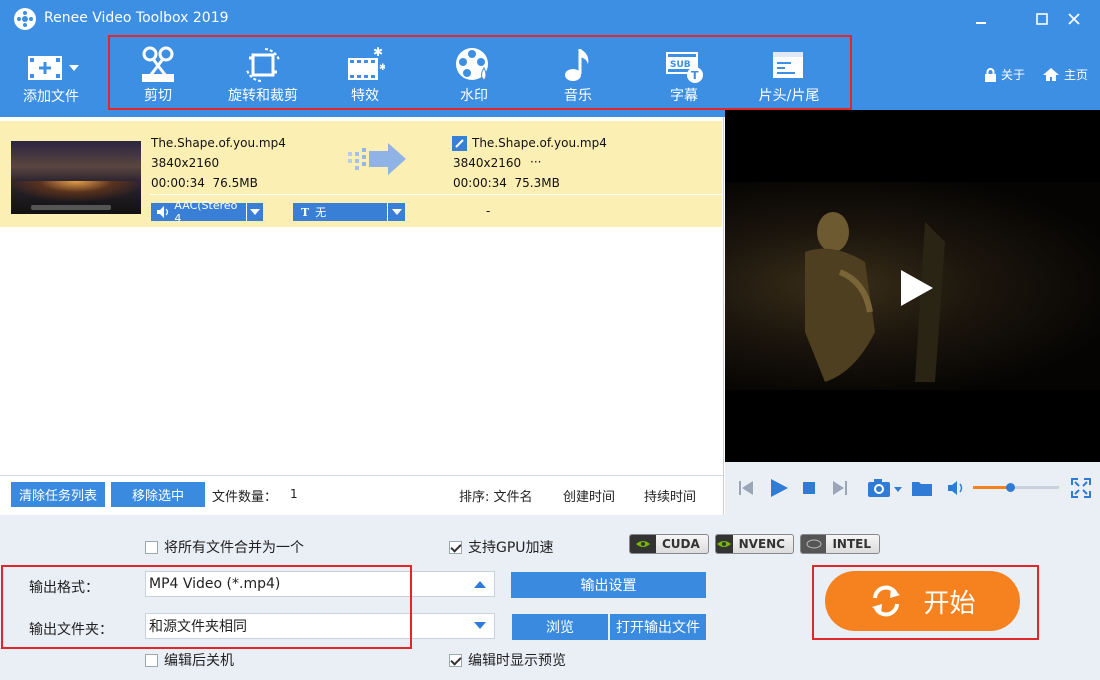 The image size is (1100, 680). Describe the element at coordinates (506, 183) in the screenshot. I see `output-duration-size: 00:00:34 75.3MB` at that location.